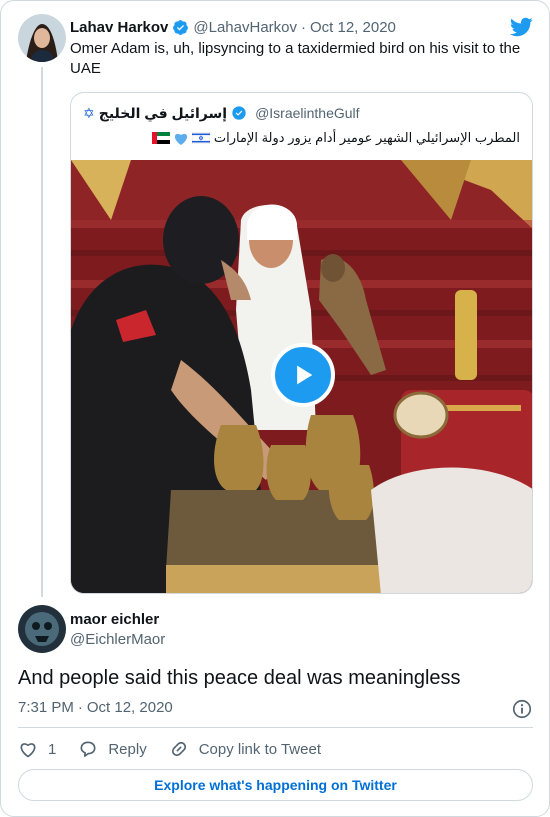 The image size is (550, 817). I want to click on author-handle: @LahavHarkov, so click(245, 27).